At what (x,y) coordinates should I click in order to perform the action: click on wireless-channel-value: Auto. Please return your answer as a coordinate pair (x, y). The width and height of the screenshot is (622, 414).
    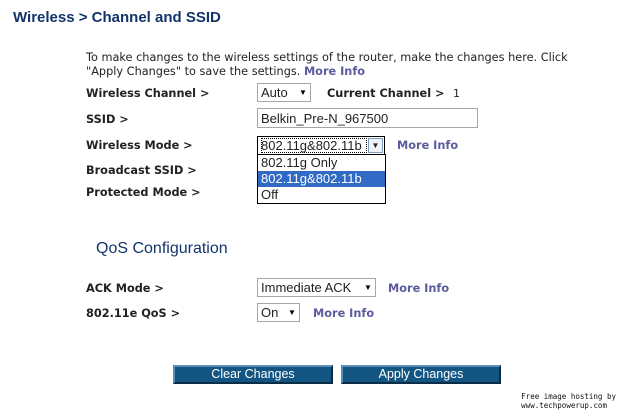
    Looking at the image, I should click on (274, 92).